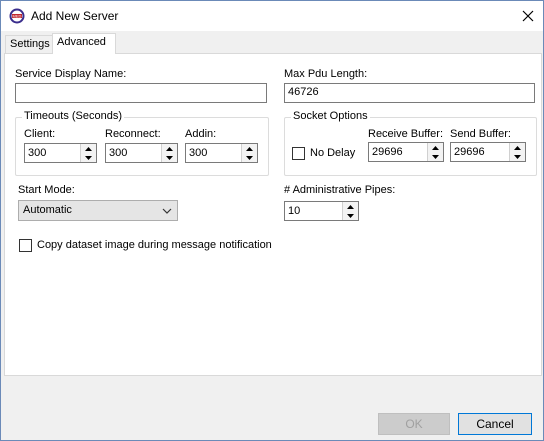  What do you see at coordinates (406, 152) in the screenshot?
I see `receive-buffer-spinner: 29696` at bounding box center [406, 152].